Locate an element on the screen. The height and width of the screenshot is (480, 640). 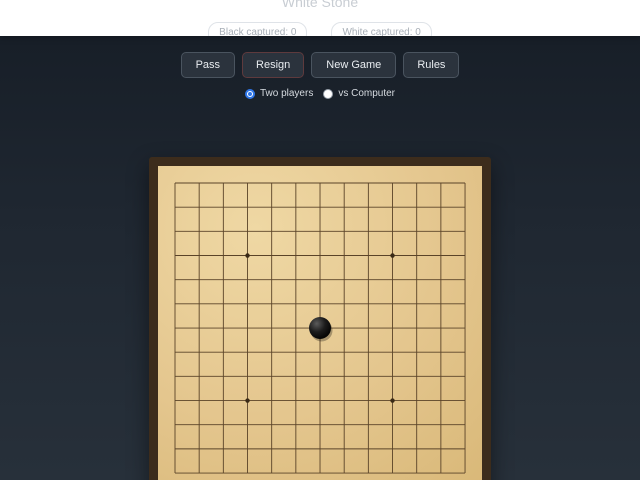
two-players-radio is located at coordinates (249, 93).